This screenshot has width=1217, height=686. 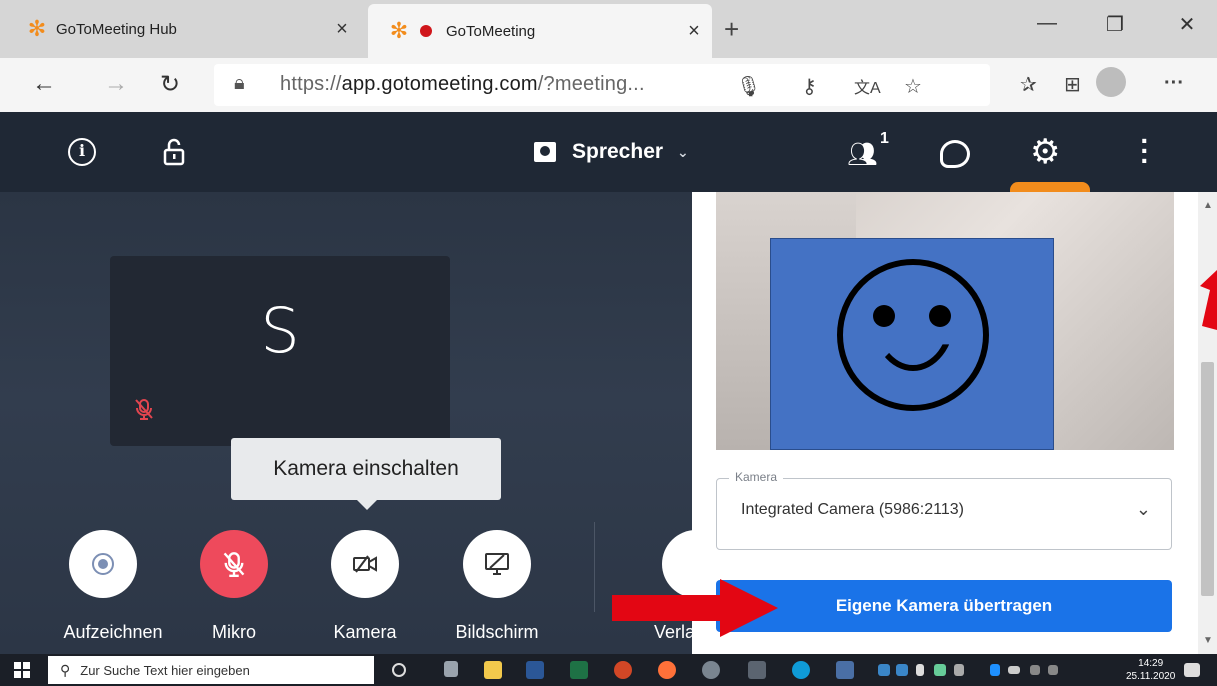 I want to click on smiley-face-icon, so click(x=913, y=335).